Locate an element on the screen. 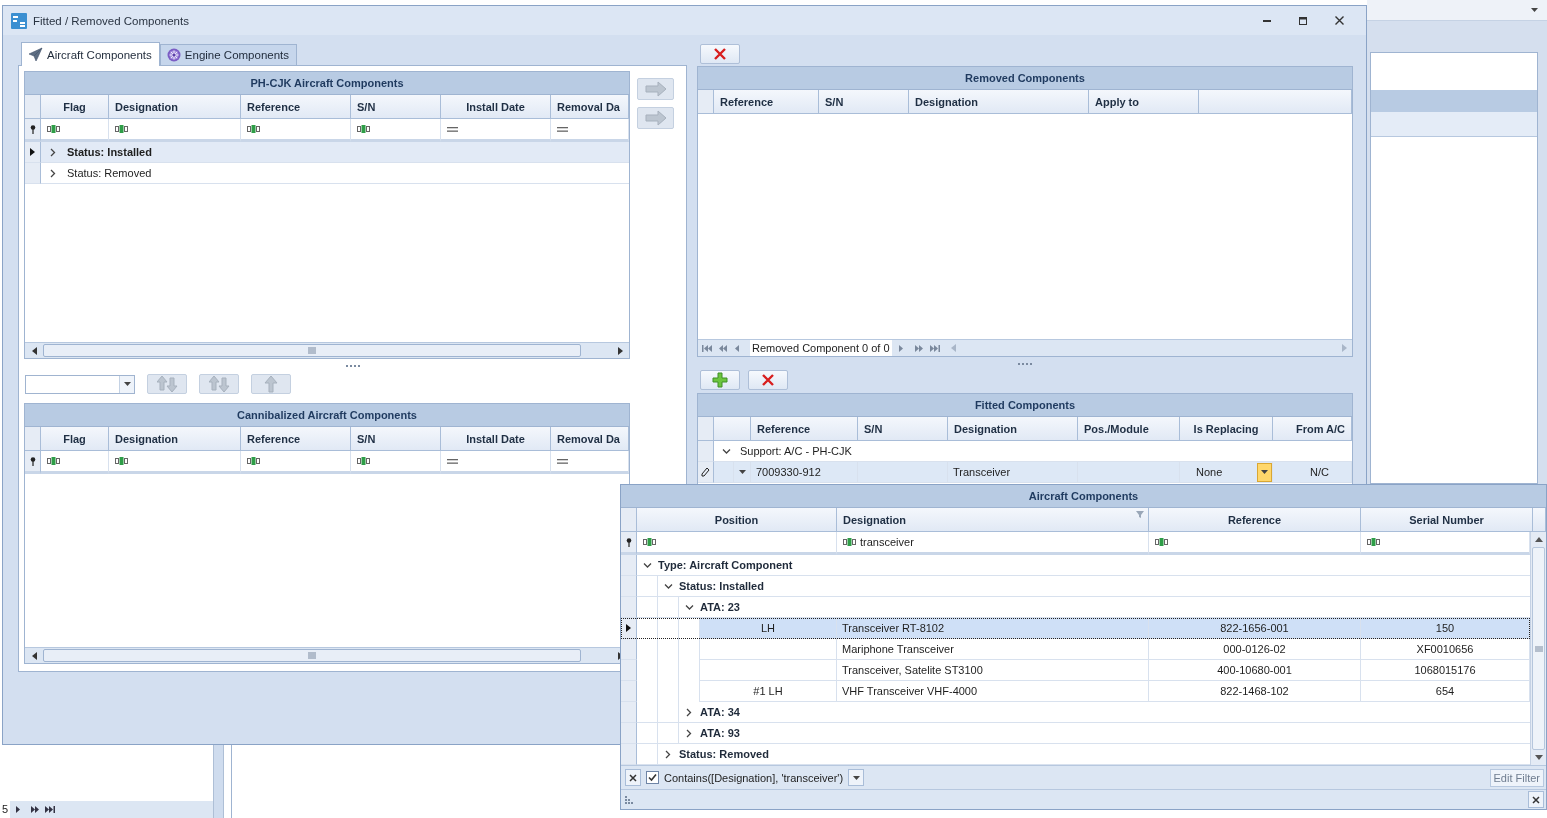 The image size is (1547, 818). filter-cell: transceiver is located at coordinates (993, 543).